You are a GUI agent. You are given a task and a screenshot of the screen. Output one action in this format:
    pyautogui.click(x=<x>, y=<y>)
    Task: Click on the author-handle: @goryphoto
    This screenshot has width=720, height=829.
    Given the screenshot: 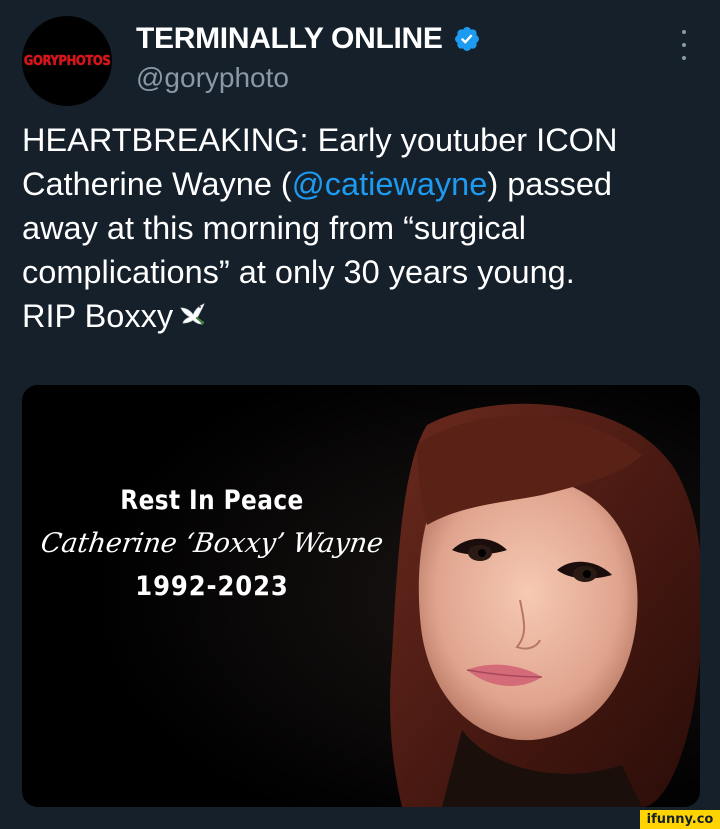 What is the action you would take?
    pyautogui.click(x=212, y=78)
    